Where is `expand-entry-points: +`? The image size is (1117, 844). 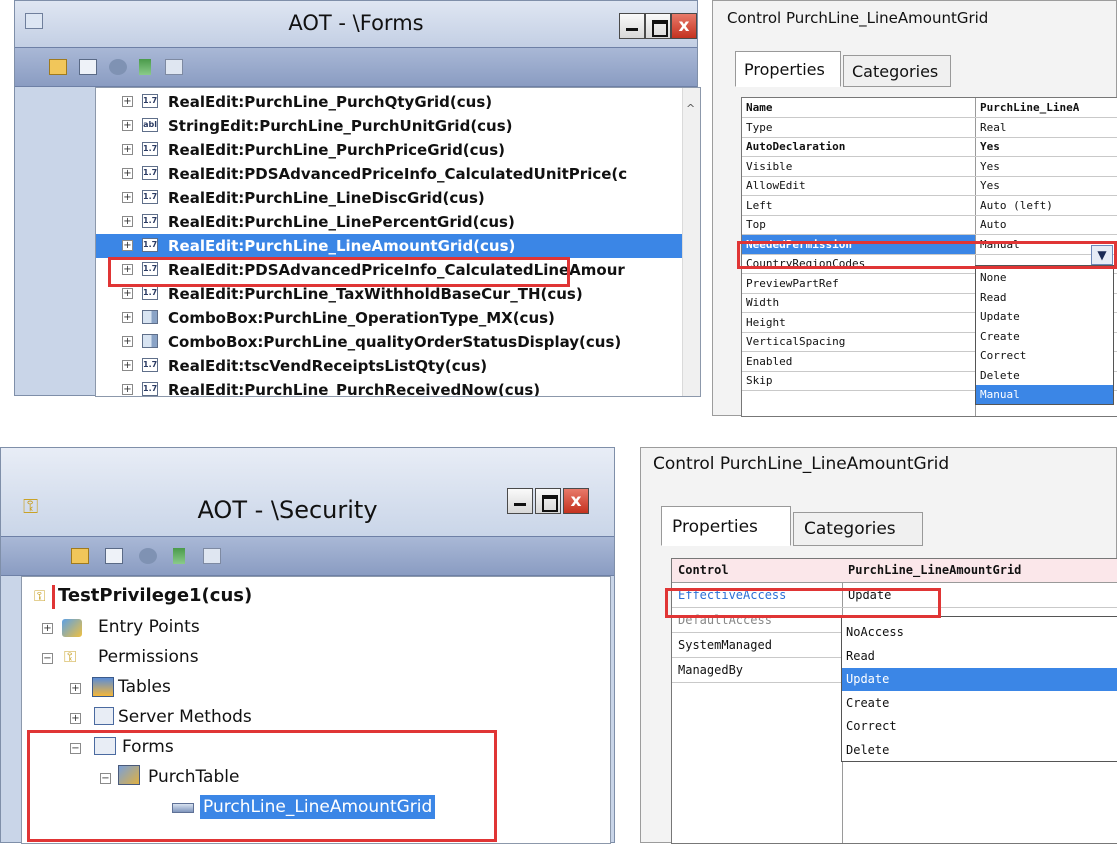 expand-entry-points: + is located at coordinates (47, 628).